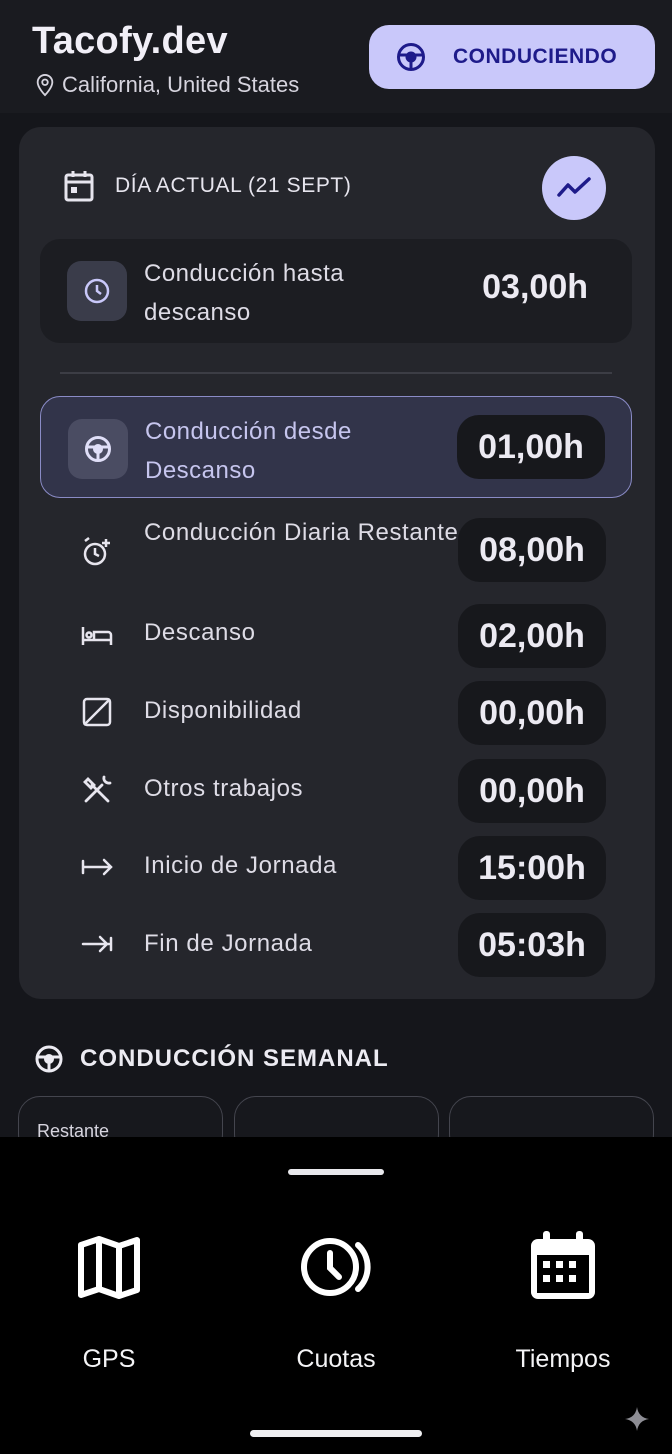 The height and width of the screenshot is (1454, 672). I want to click on nav-item-times: Tiempos, so click(563, 1307).